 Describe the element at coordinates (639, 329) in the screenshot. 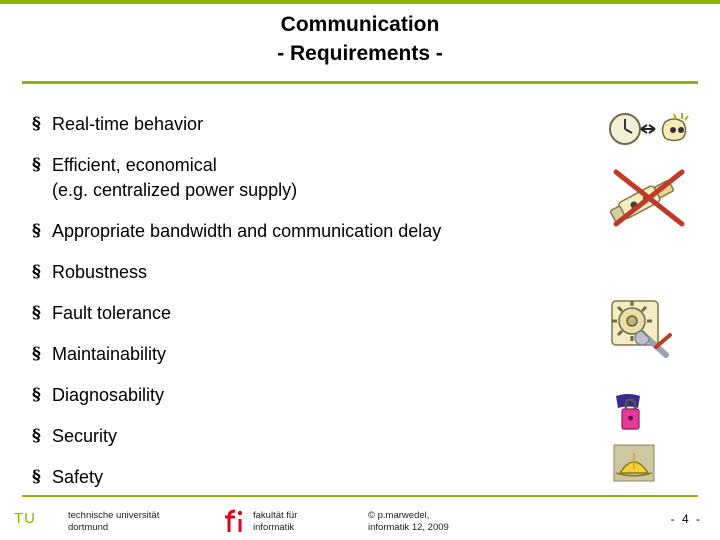

I see `gears-maintenance-icon` at that location.